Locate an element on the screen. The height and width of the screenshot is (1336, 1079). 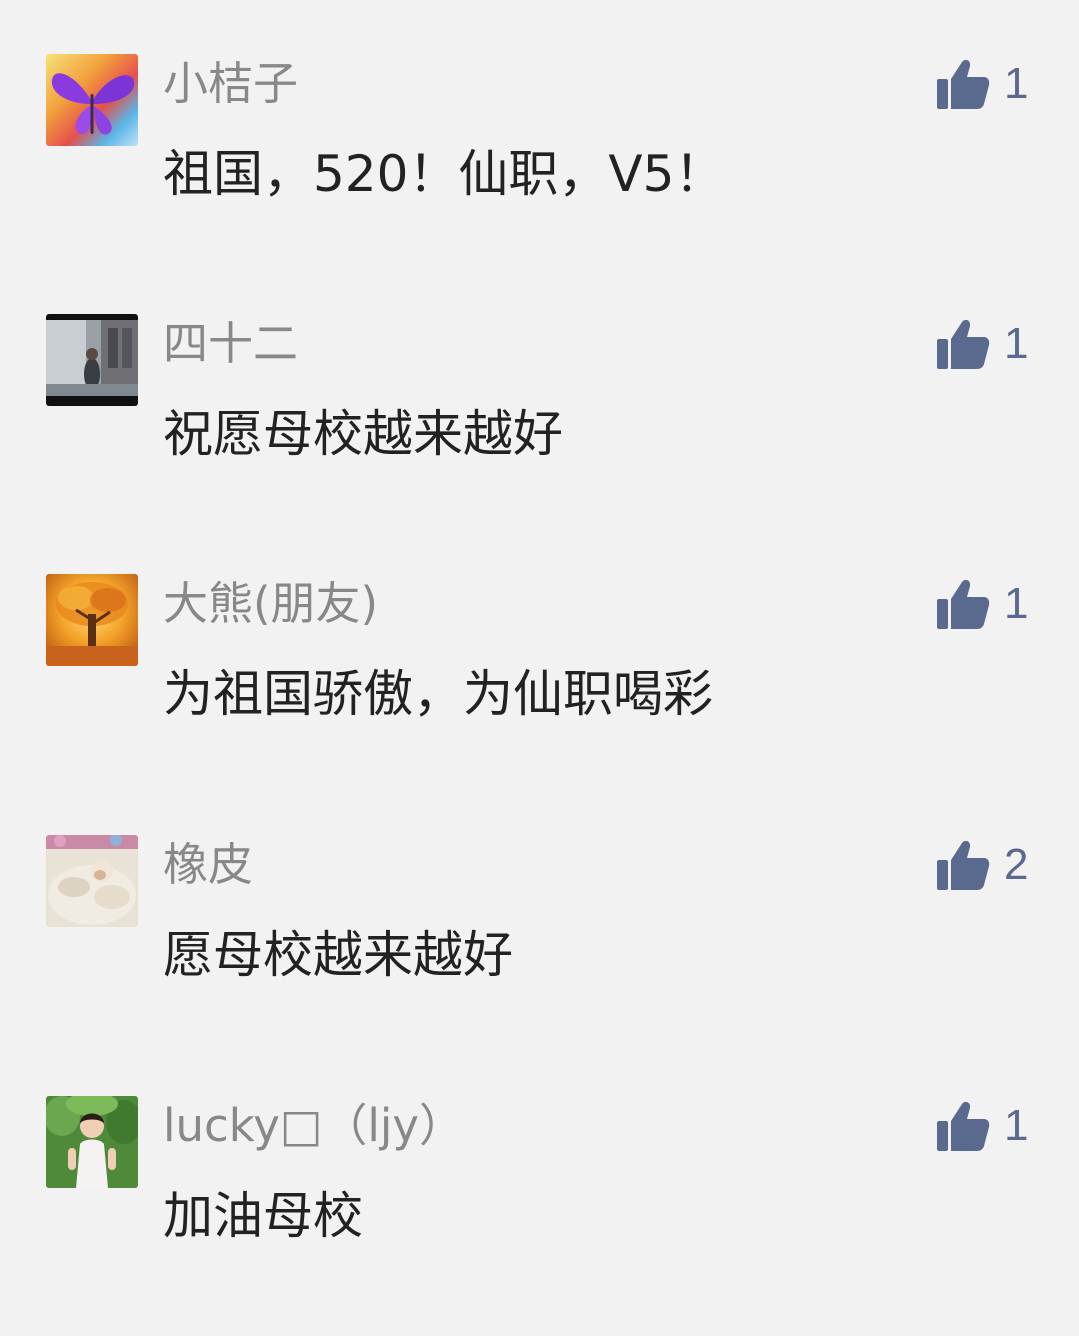
street-photo-avatar is located at coordinates (92, 360).